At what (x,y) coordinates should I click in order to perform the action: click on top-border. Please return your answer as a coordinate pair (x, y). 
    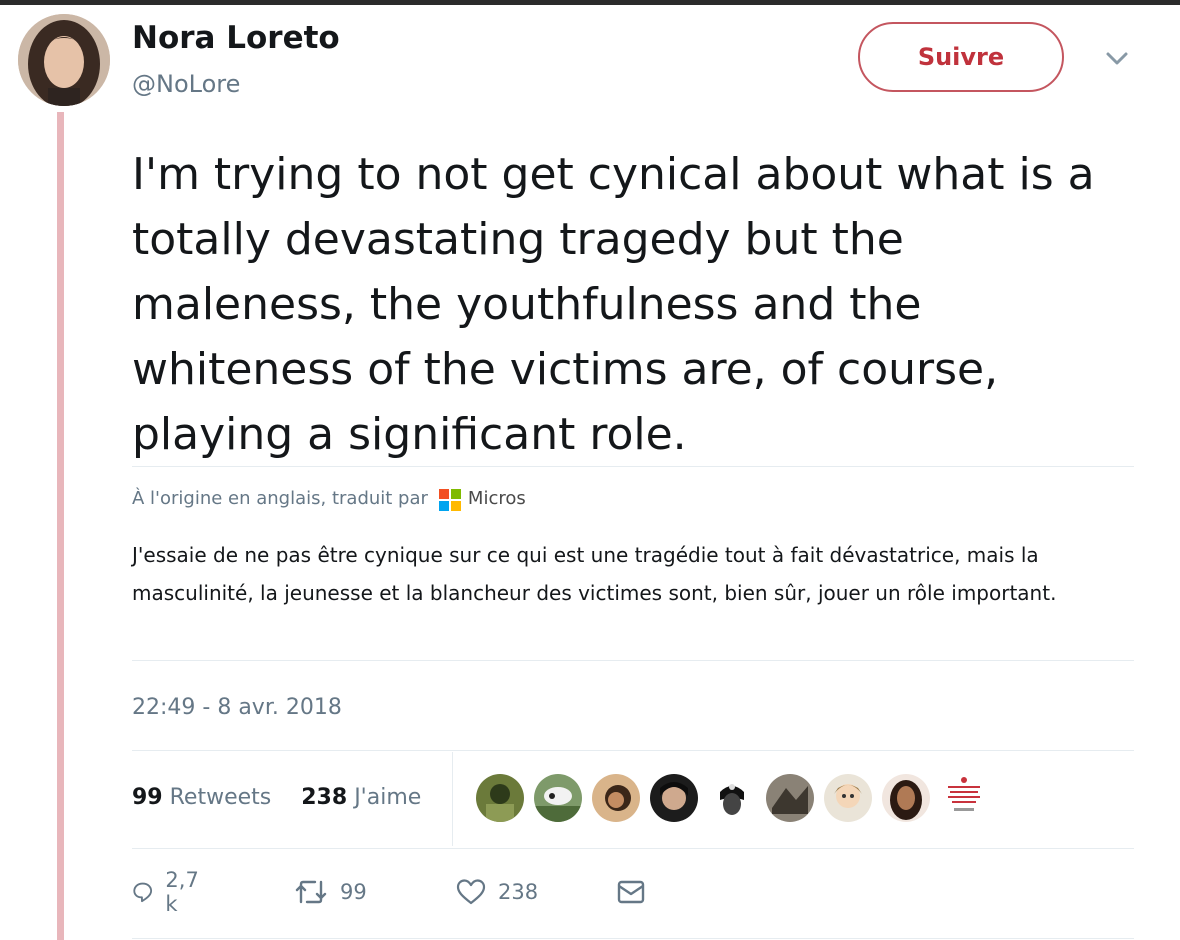
    Looking at the image, I should click on (590, 2).